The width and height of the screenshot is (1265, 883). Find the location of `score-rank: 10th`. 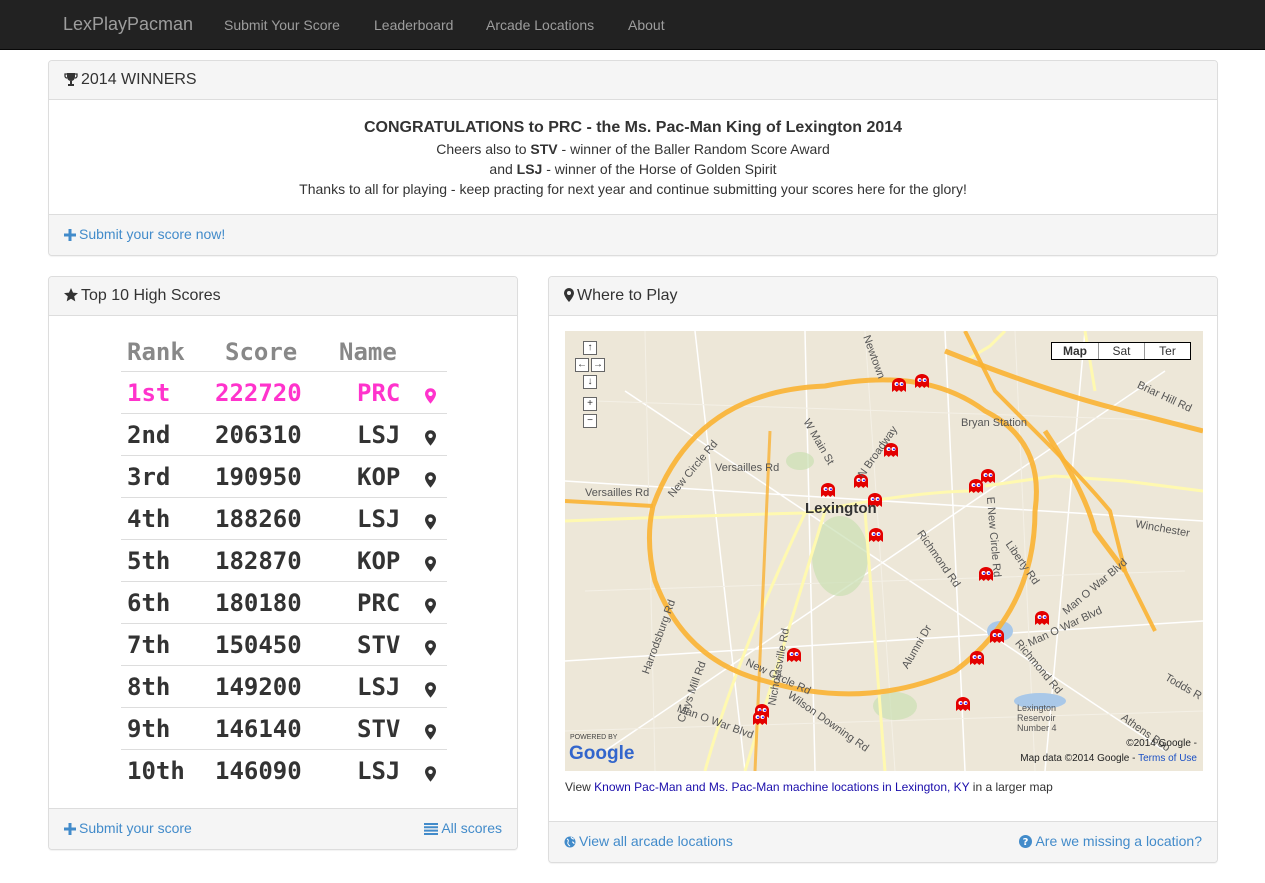

score-rank: 10th is located at coordinates (156, 771).